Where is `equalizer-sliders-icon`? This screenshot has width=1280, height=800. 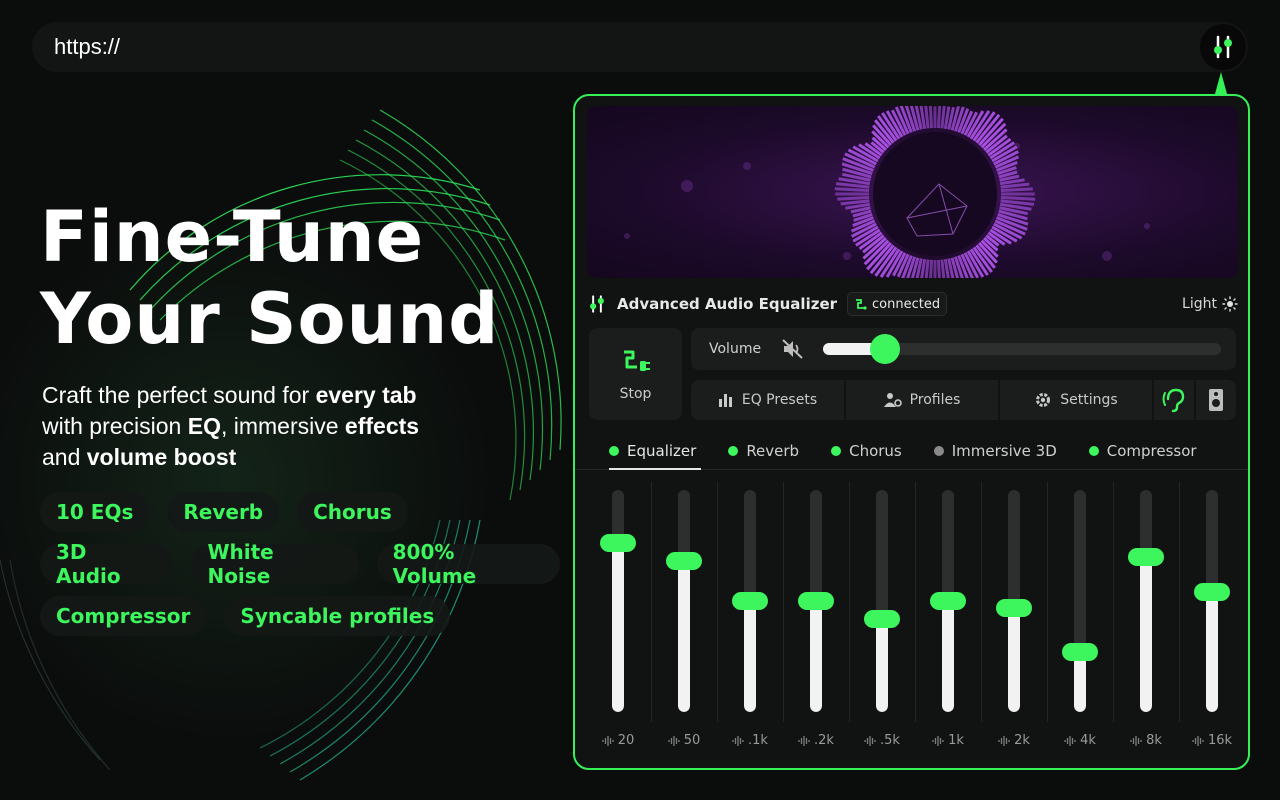 equalizer-sliders-icon is located at coordinates (1223, 47).